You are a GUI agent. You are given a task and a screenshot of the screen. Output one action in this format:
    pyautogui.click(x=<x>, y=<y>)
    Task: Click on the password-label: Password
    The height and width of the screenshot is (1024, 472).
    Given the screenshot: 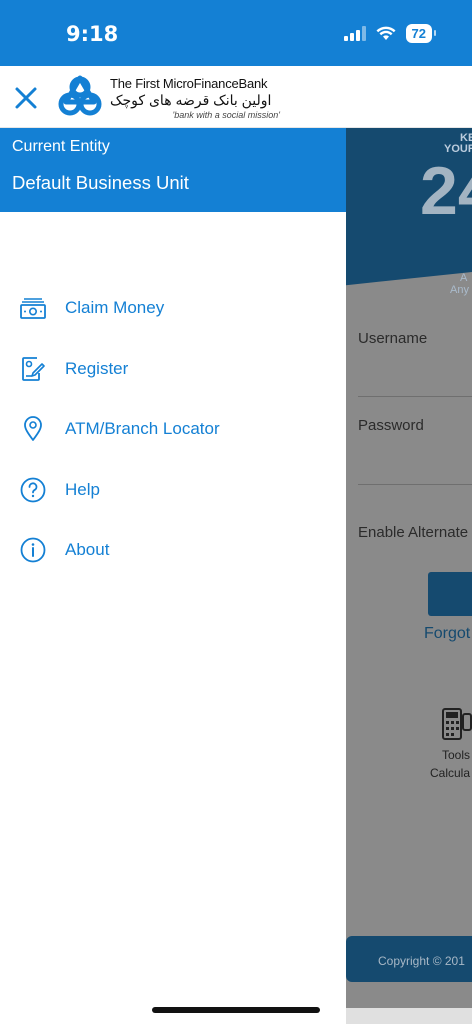 What is the action you would take?
    pyautogui.click(x=391, y=425)
    